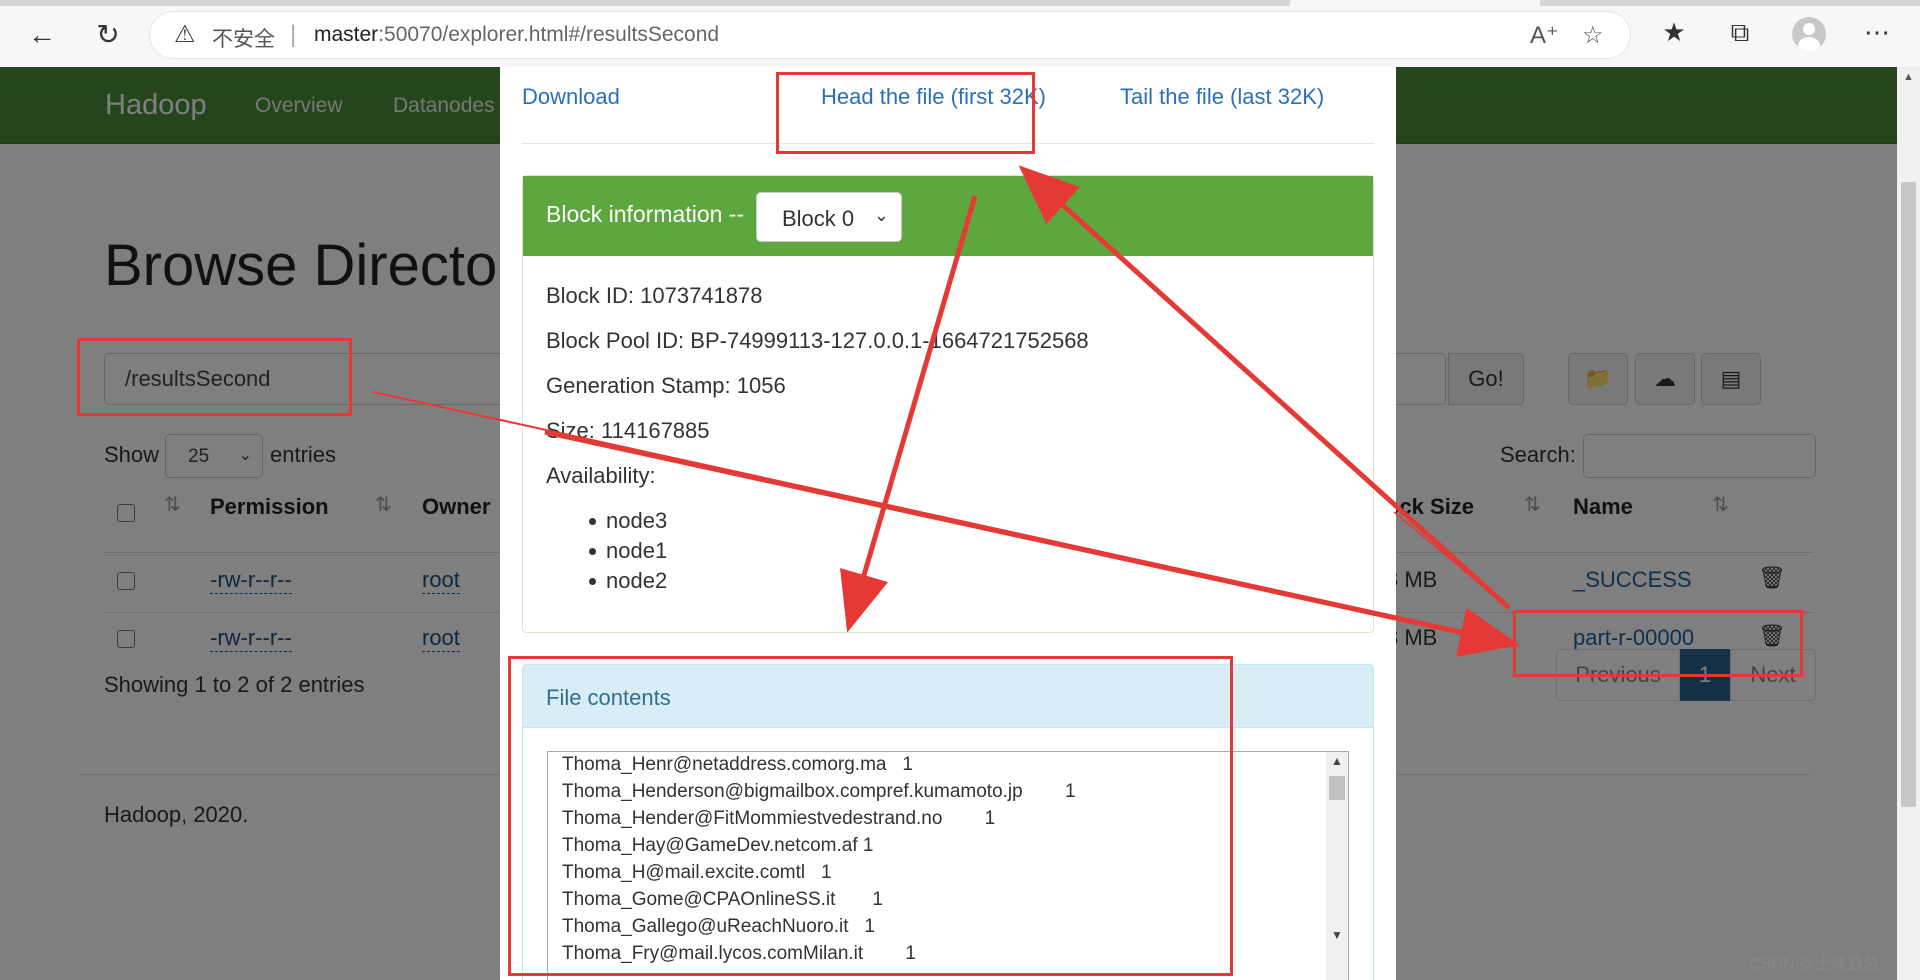 This screenshot has height=980, width=1920. What do you see at coordinates (1264, 387) in the screenshot?
I see `arrow-file-to-head` at bounding box center [1264, 387].